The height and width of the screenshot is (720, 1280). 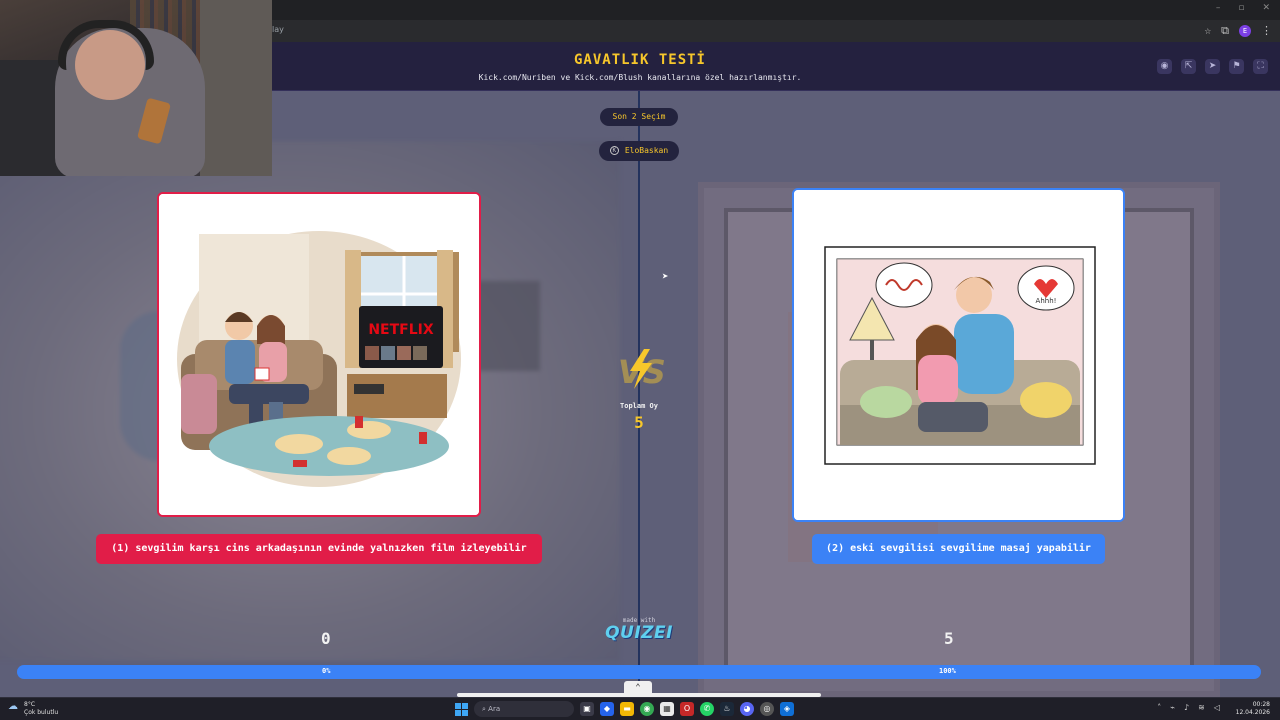 What do you see at coordinates (1260, 66) in the screenshot?
I see `fullscreen-icon: ⛶` at bounding box center [1260, 66].